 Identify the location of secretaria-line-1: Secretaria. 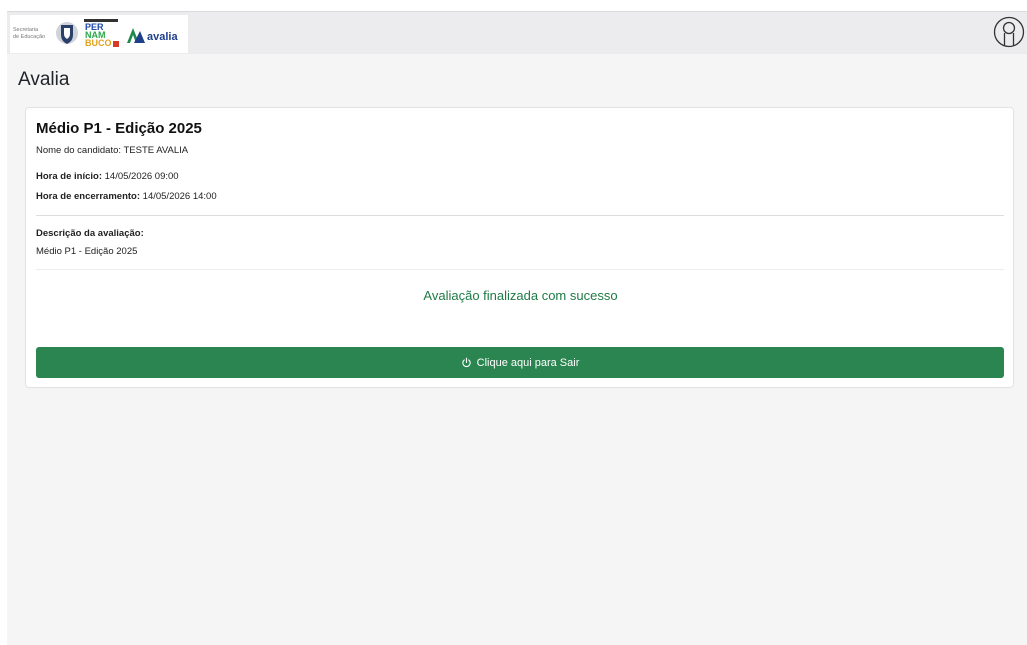
(26, 30).